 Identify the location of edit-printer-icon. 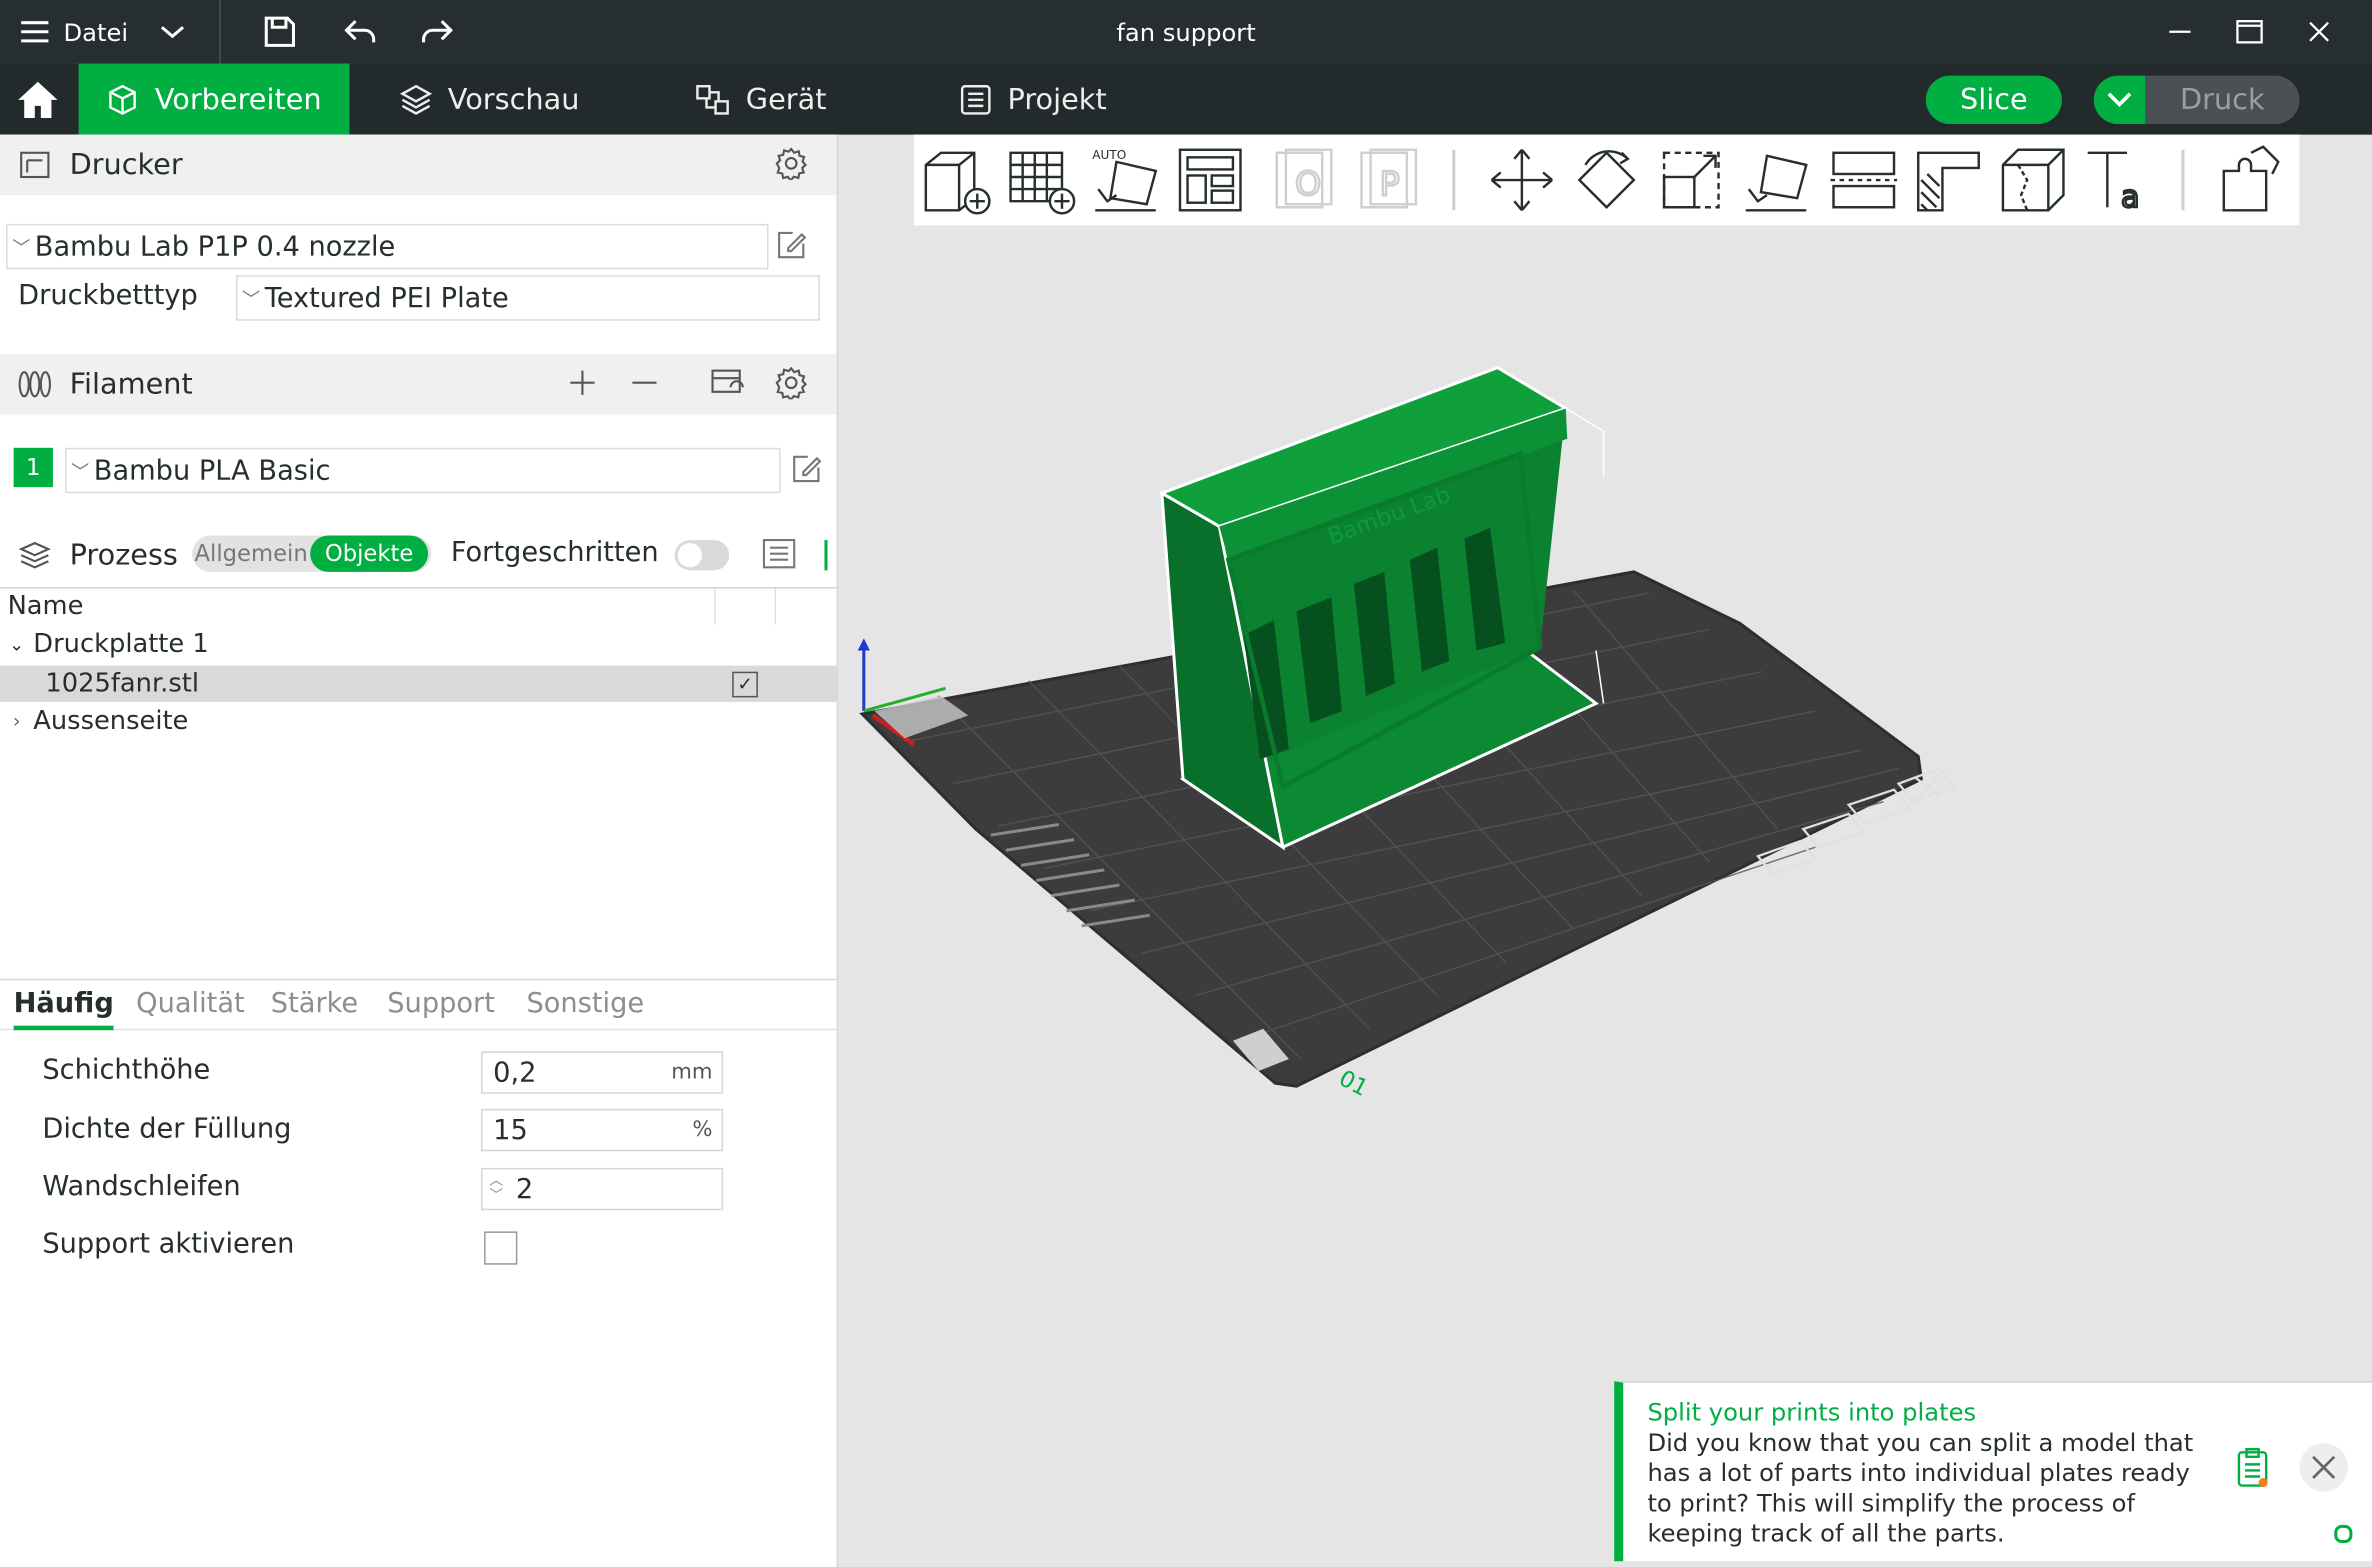
(791, 247).